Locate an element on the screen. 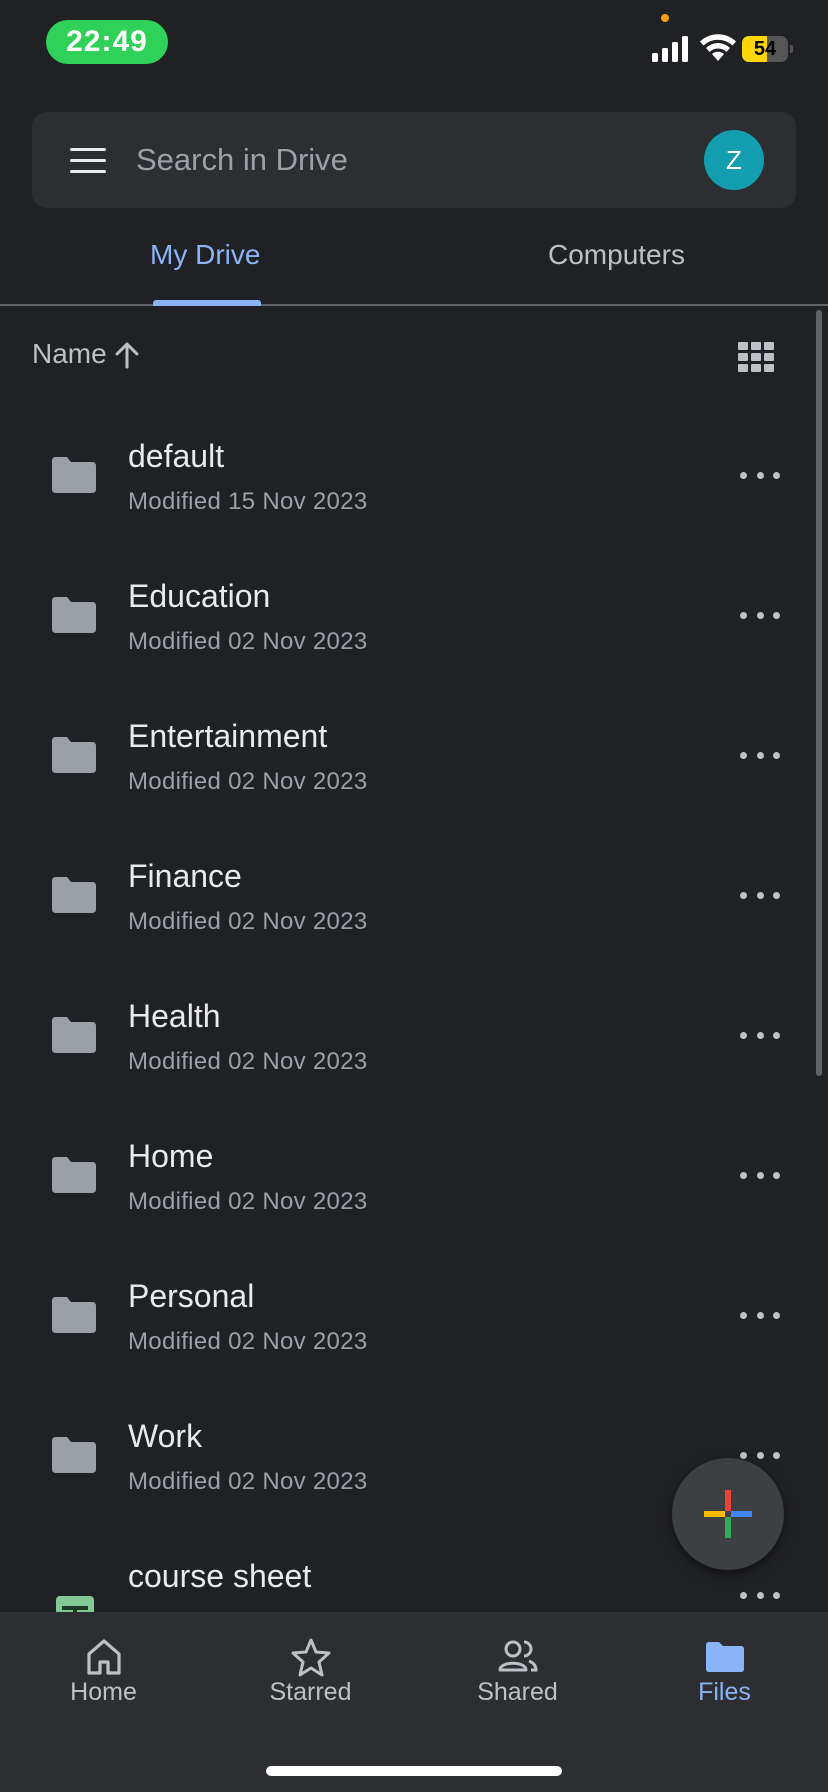  nav-starred: Starred is located at coordinates (310, 1672).